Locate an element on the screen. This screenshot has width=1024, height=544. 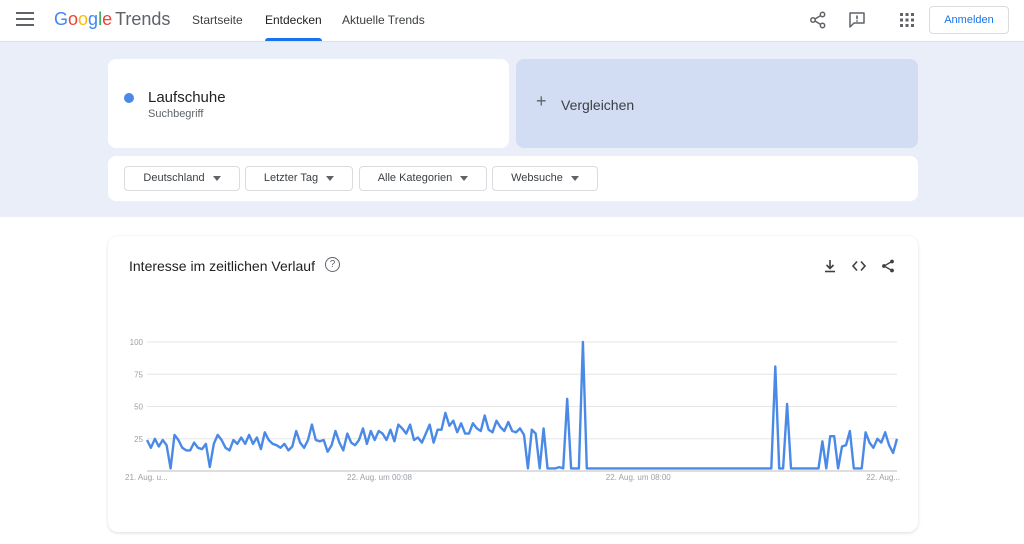
search-term: Laufschuhe is located at coordinates (187, 97).